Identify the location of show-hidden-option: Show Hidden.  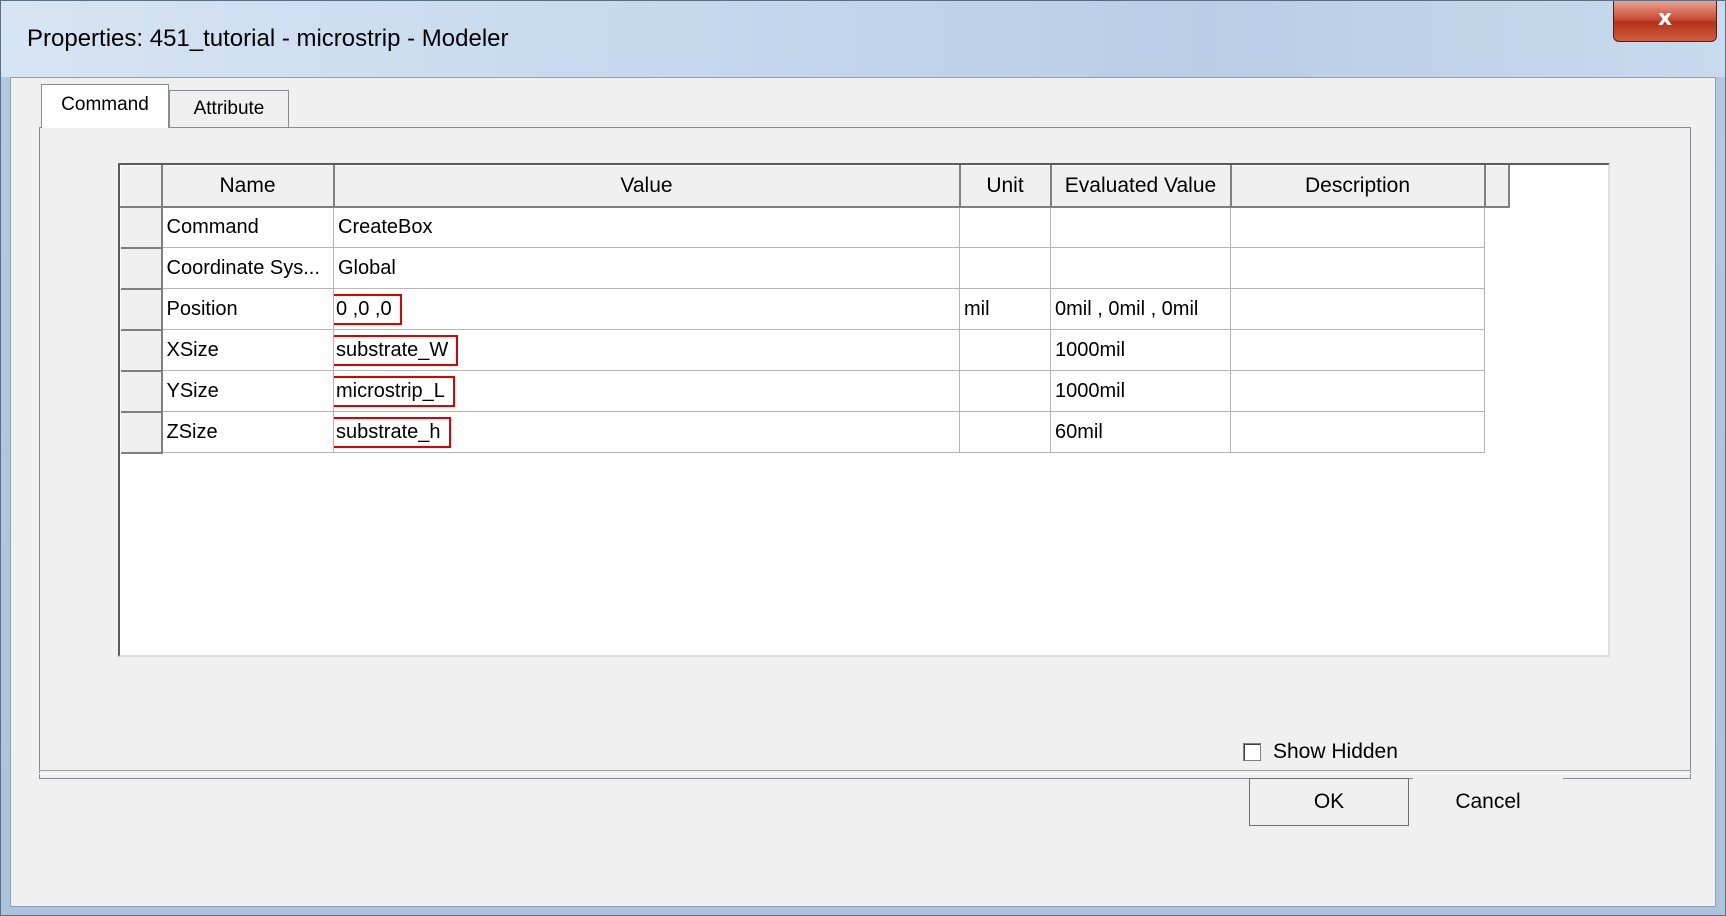
(1320, 752).